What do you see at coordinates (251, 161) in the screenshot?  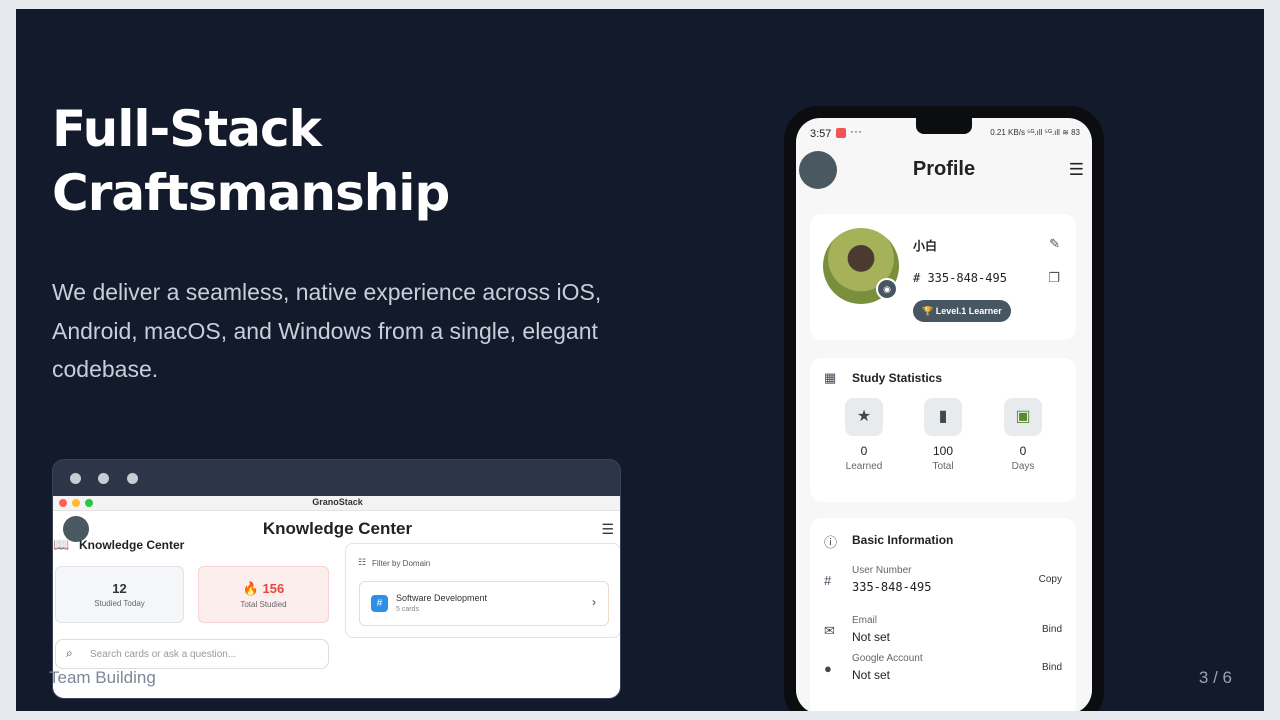 I see `slide-title: Full-Stack Craftsmanship` at bounding box center [251, 161].